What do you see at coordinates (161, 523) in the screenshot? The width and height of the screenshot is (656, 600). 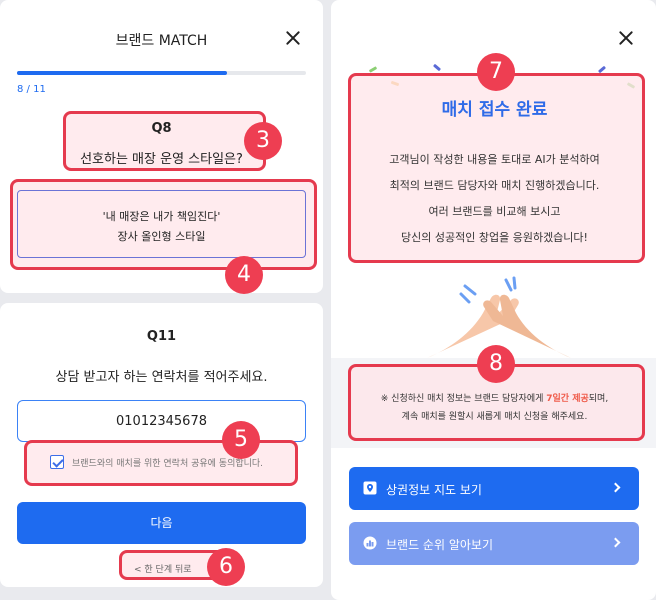 I see `next-button: 다음` at bounding box center [161, 523].